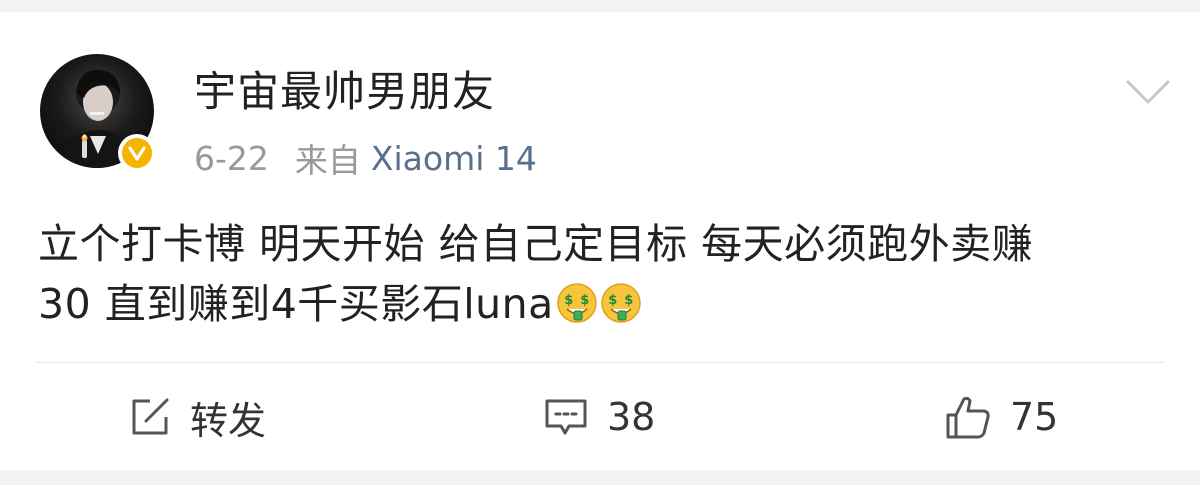  What do you see at coordinates (296, 304) in the screenshot?
I see `post-text-line: 30 直到赚到4千买影石luna` at bounding box center [296, 304].